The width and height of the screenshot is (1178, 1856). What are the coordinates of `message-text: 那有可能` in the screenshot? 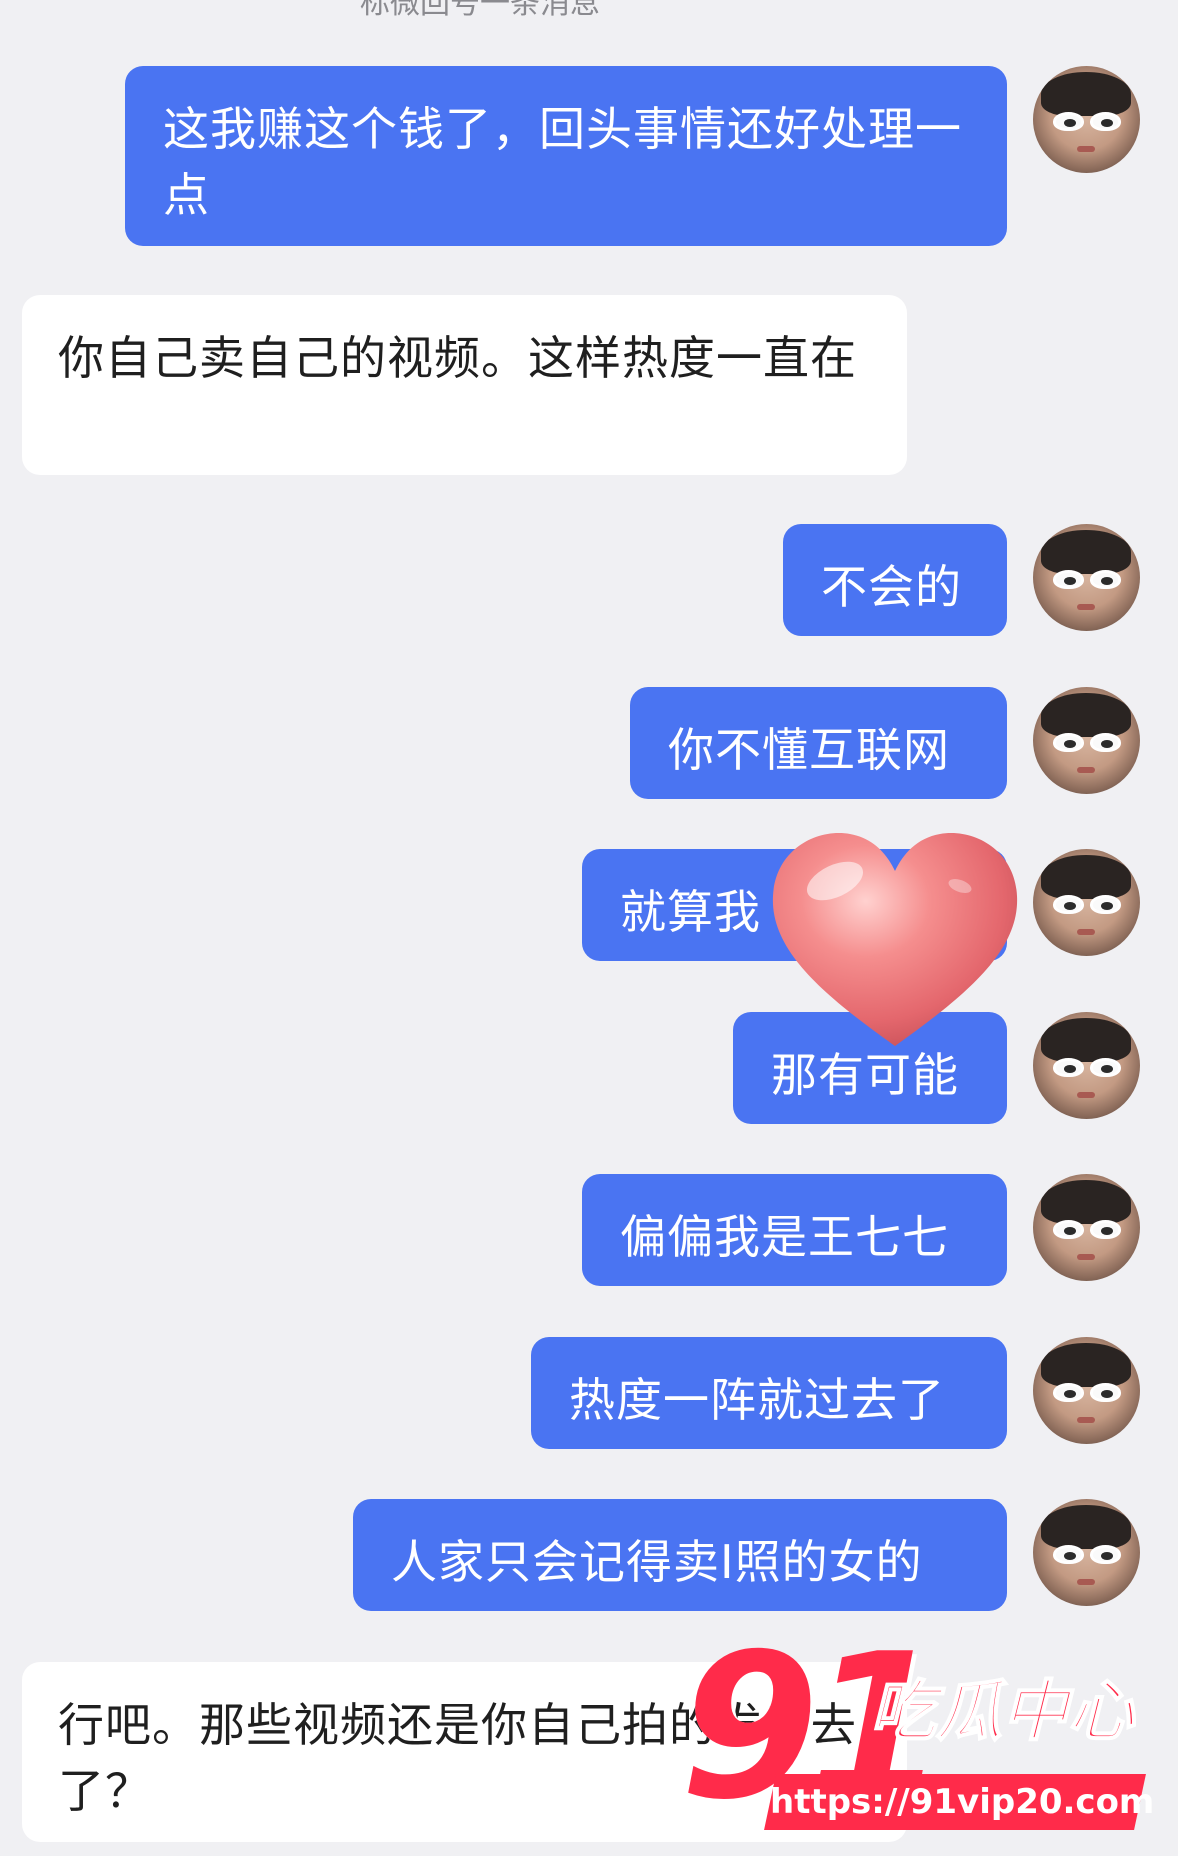 It's located at (865, 1075).